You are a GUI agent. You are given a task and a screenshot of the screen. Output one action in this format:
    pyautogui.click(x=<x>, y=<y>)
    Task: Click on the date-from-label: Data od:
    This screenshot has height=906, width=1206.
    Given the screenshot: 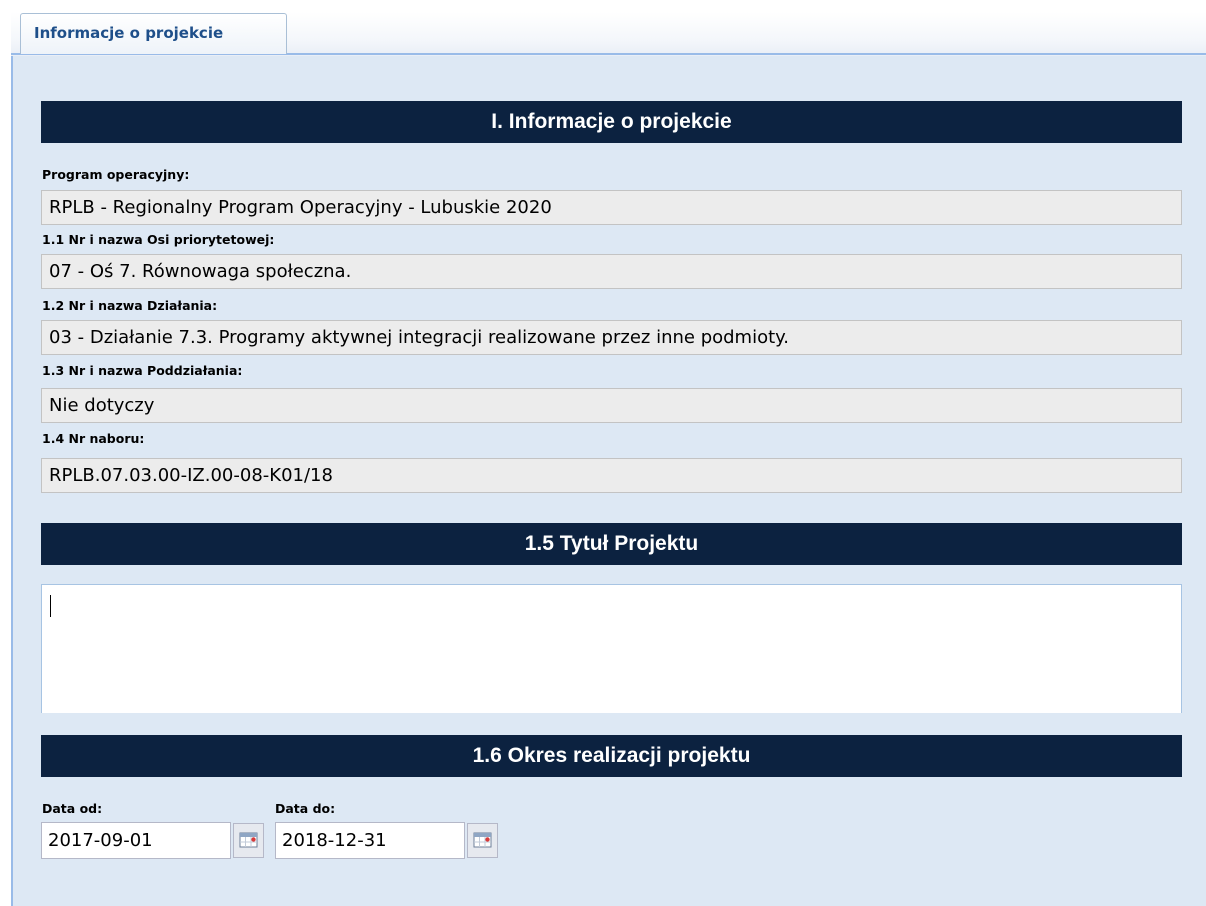 What is the action you would take?
    pyautogui.click(x=72, y=808)
    